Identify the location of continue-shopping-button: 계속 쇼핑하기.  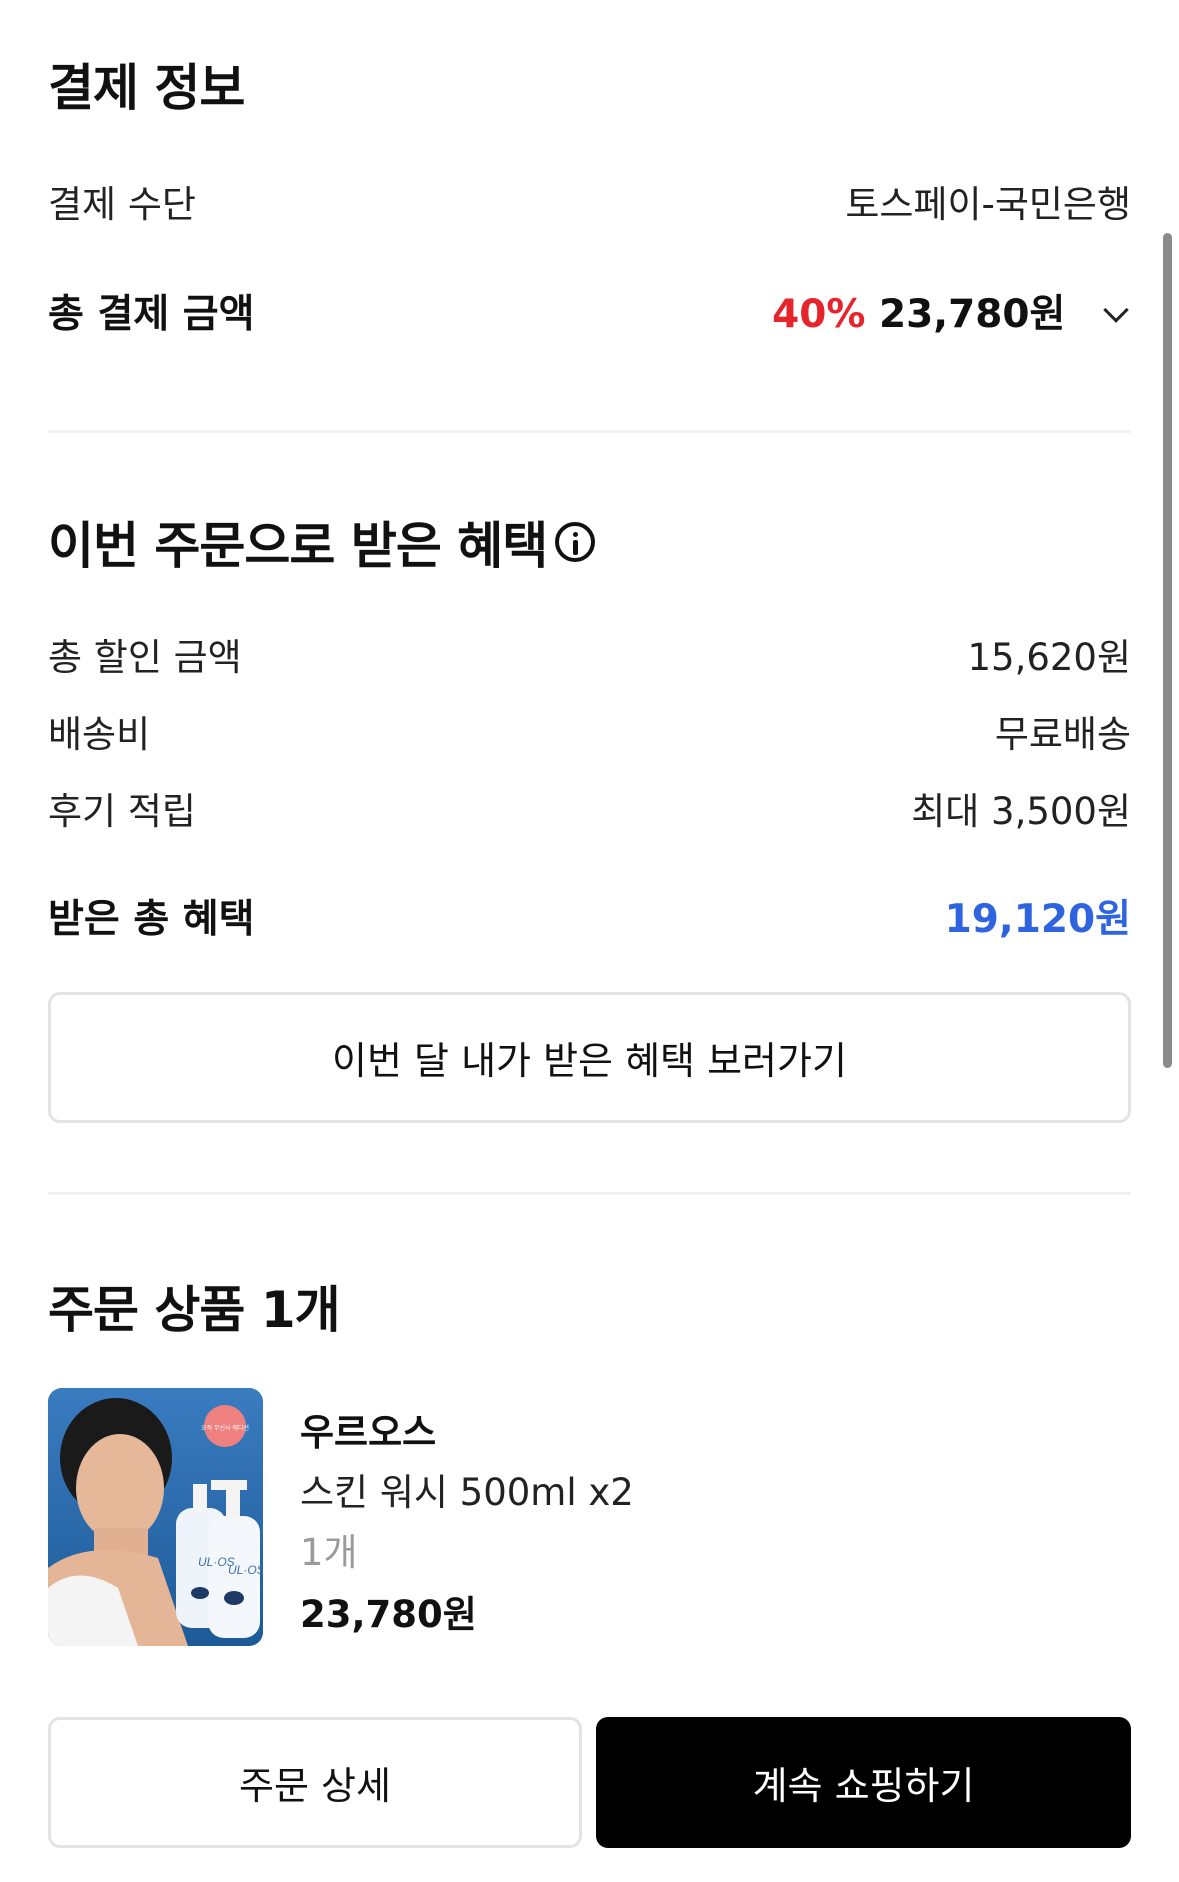
(863, 1782).